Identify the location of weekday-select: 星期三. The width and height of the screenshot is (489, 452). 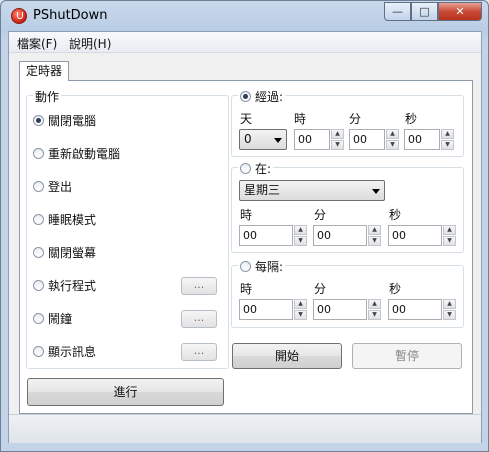
(312, 190).